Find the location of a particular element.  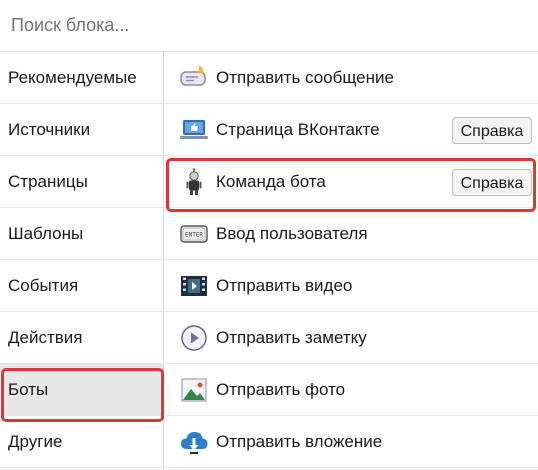

category-pages: Страницы is located at coordinates (81, 182).